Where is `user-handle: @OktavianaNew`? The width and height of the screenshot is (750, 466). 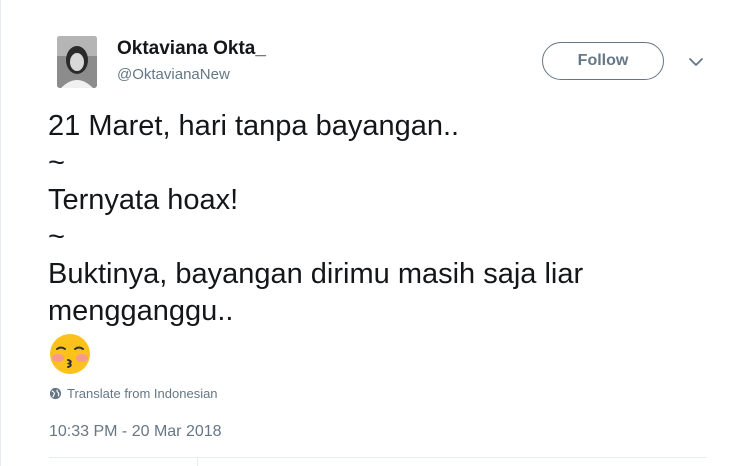 user-handle: @OktavianaNew is located at coordinates (173, 74).